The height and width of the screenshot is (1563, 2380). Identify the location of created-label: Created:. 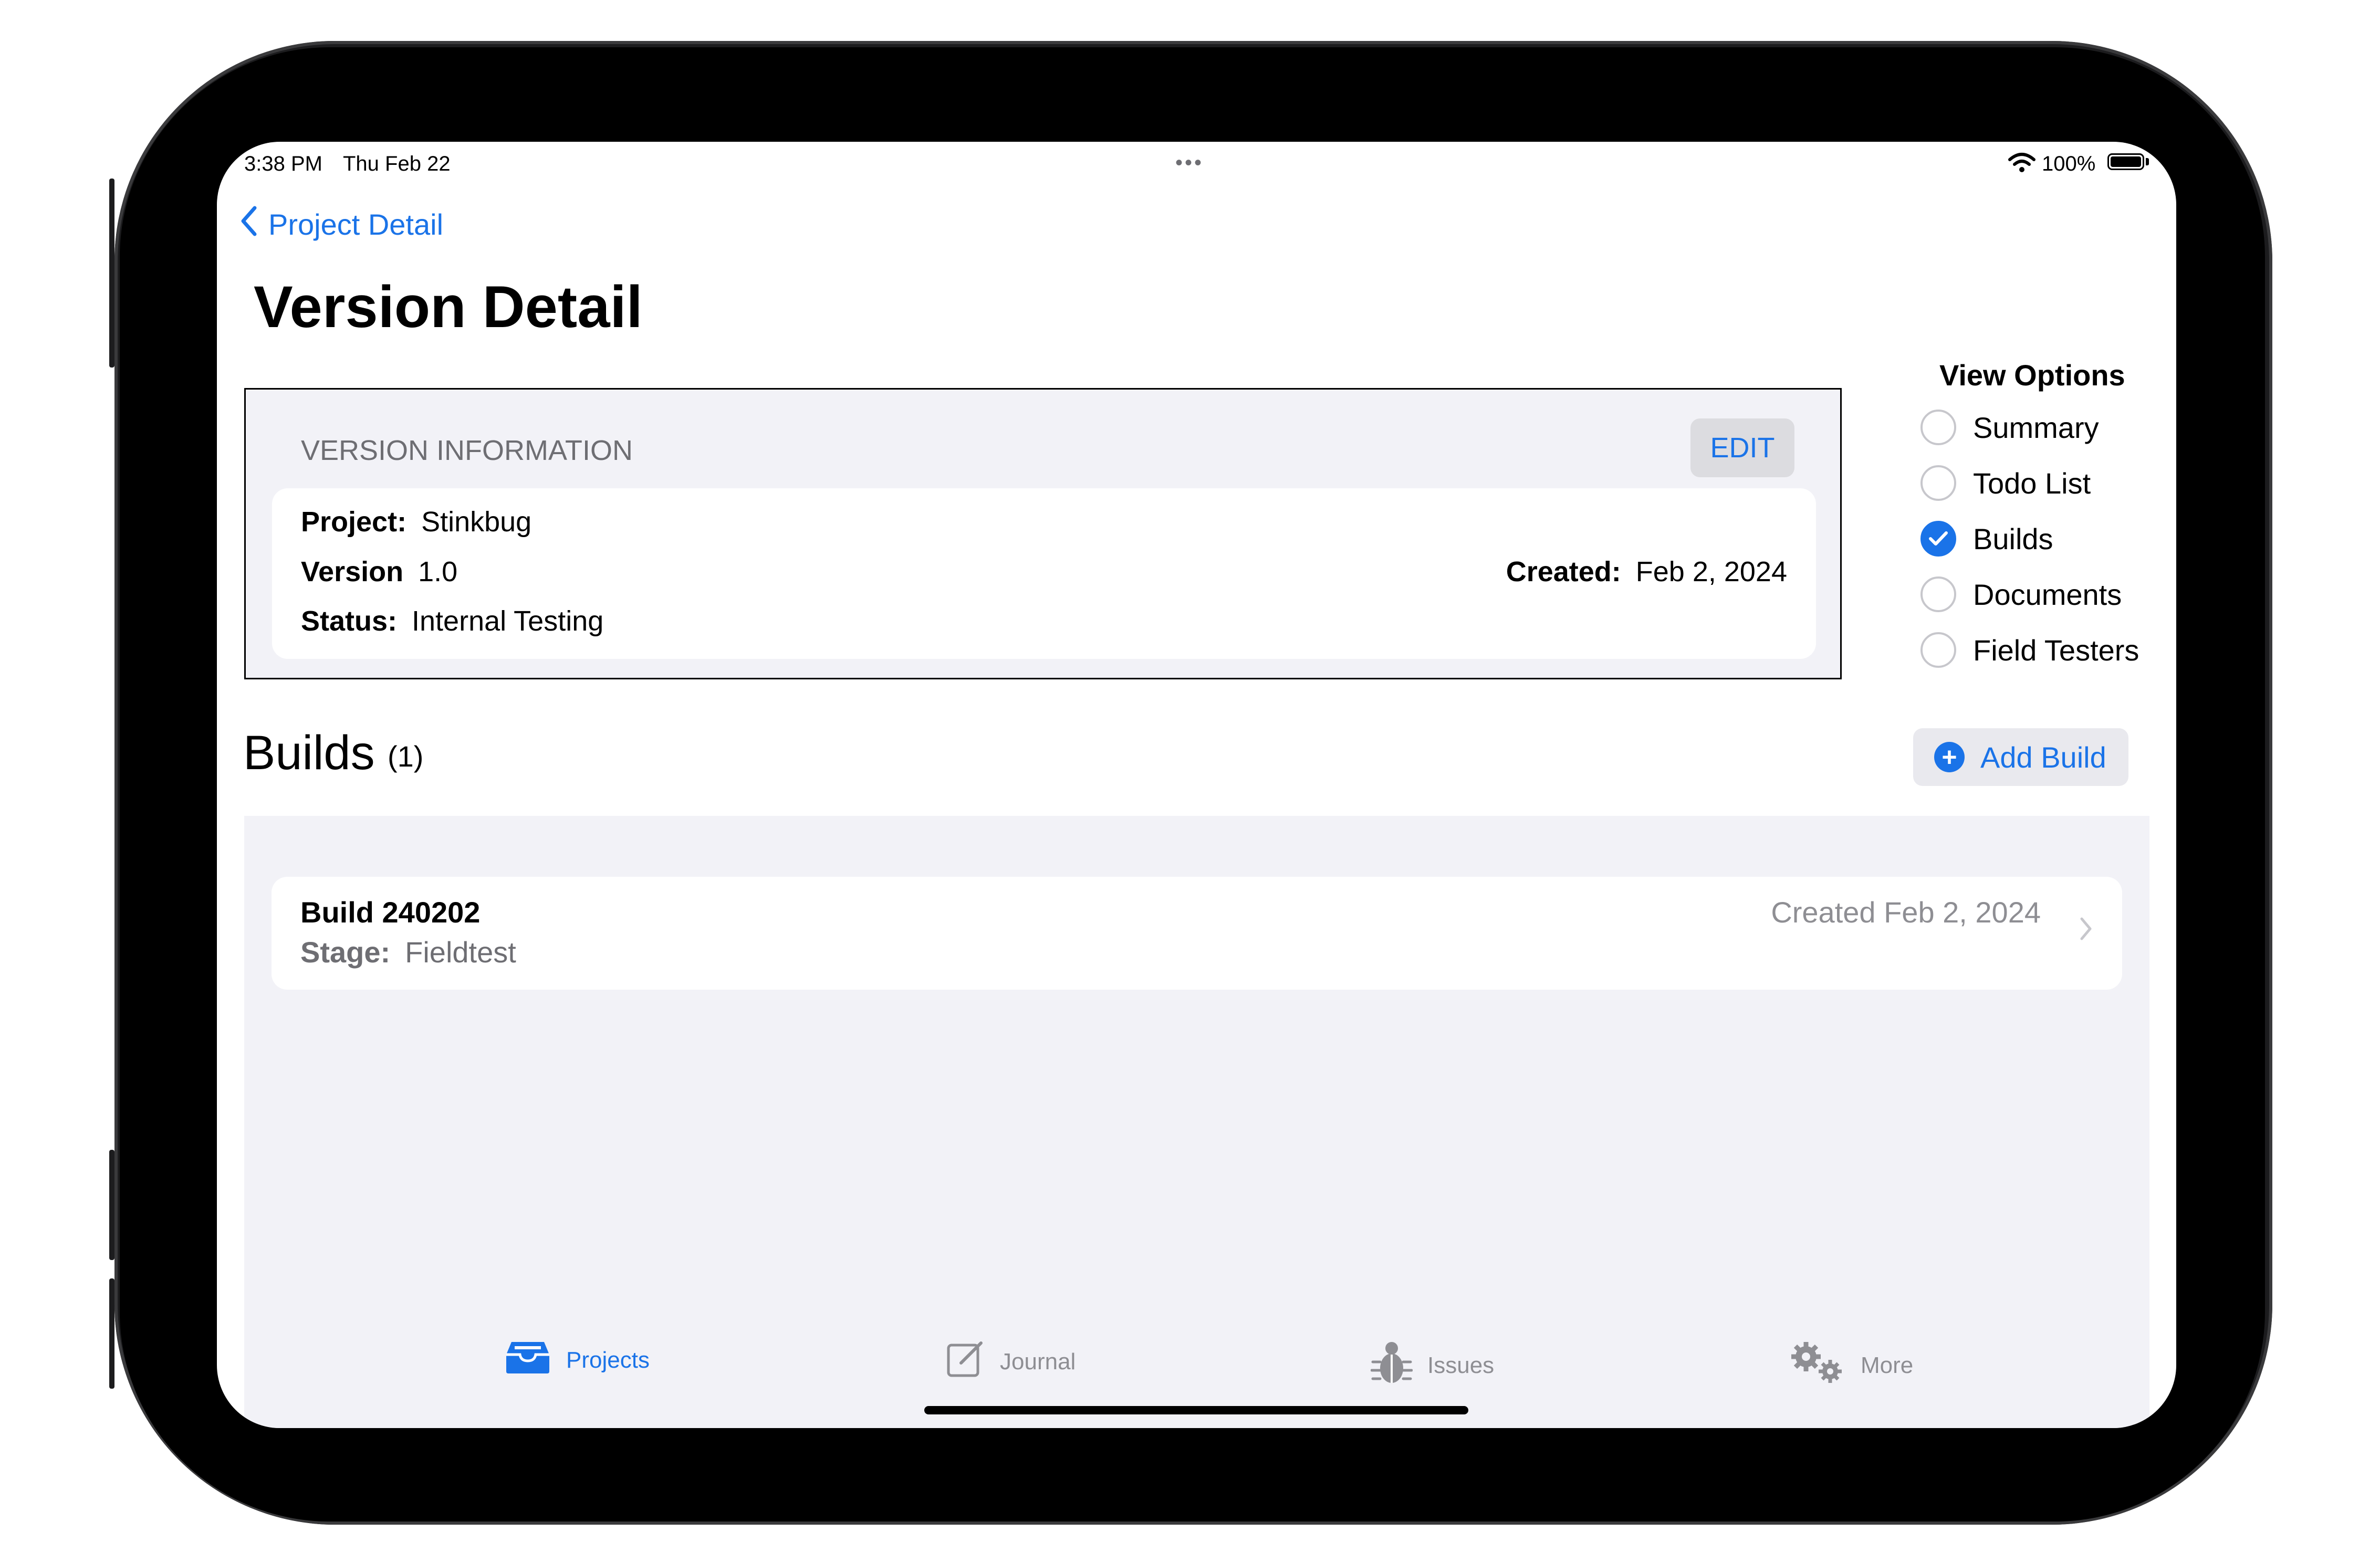
(1563, 572).